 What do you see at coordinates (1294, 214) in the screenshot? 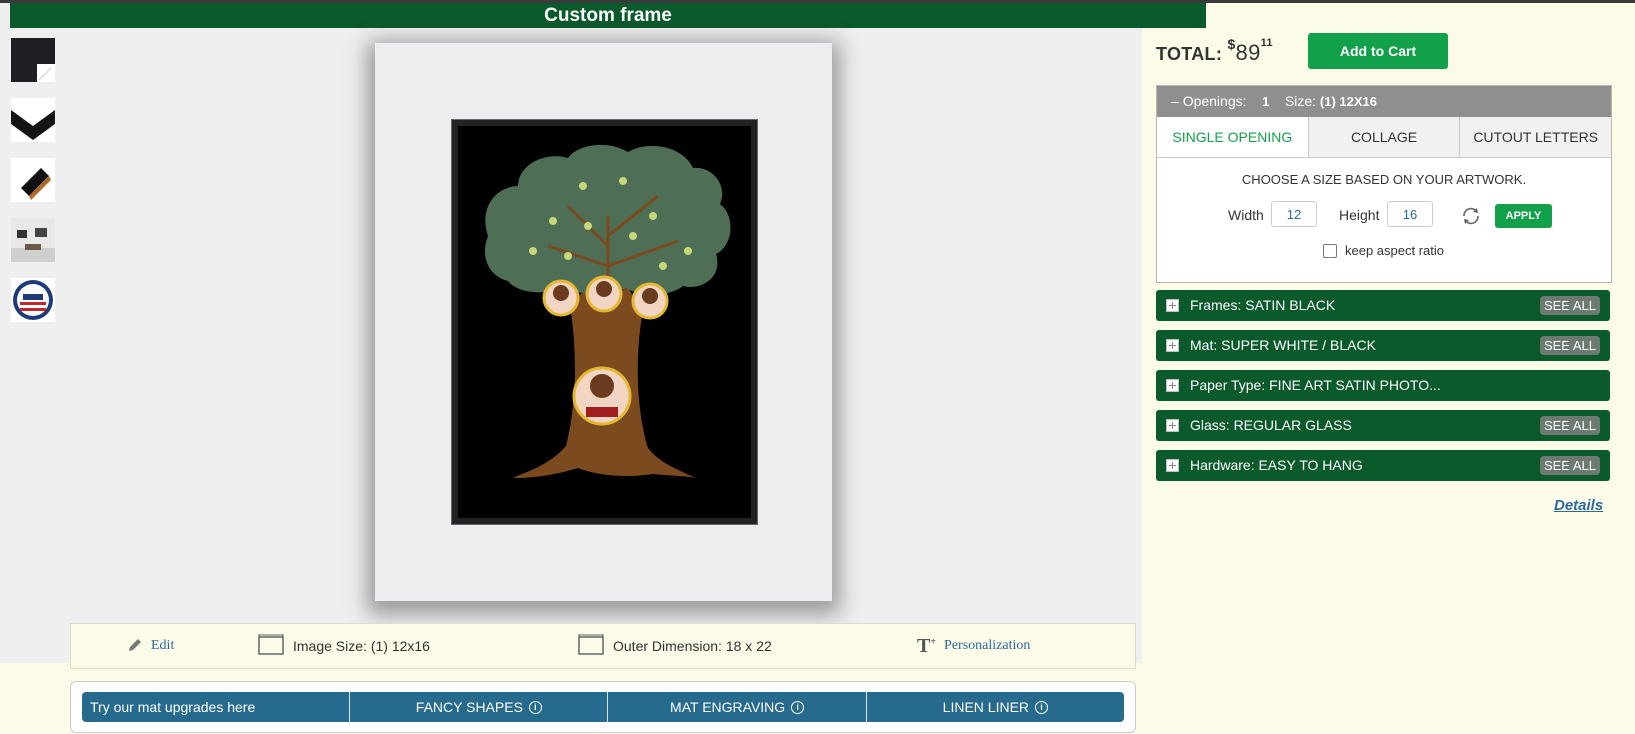
I see `width-input` at bounding box center [1294, 214].